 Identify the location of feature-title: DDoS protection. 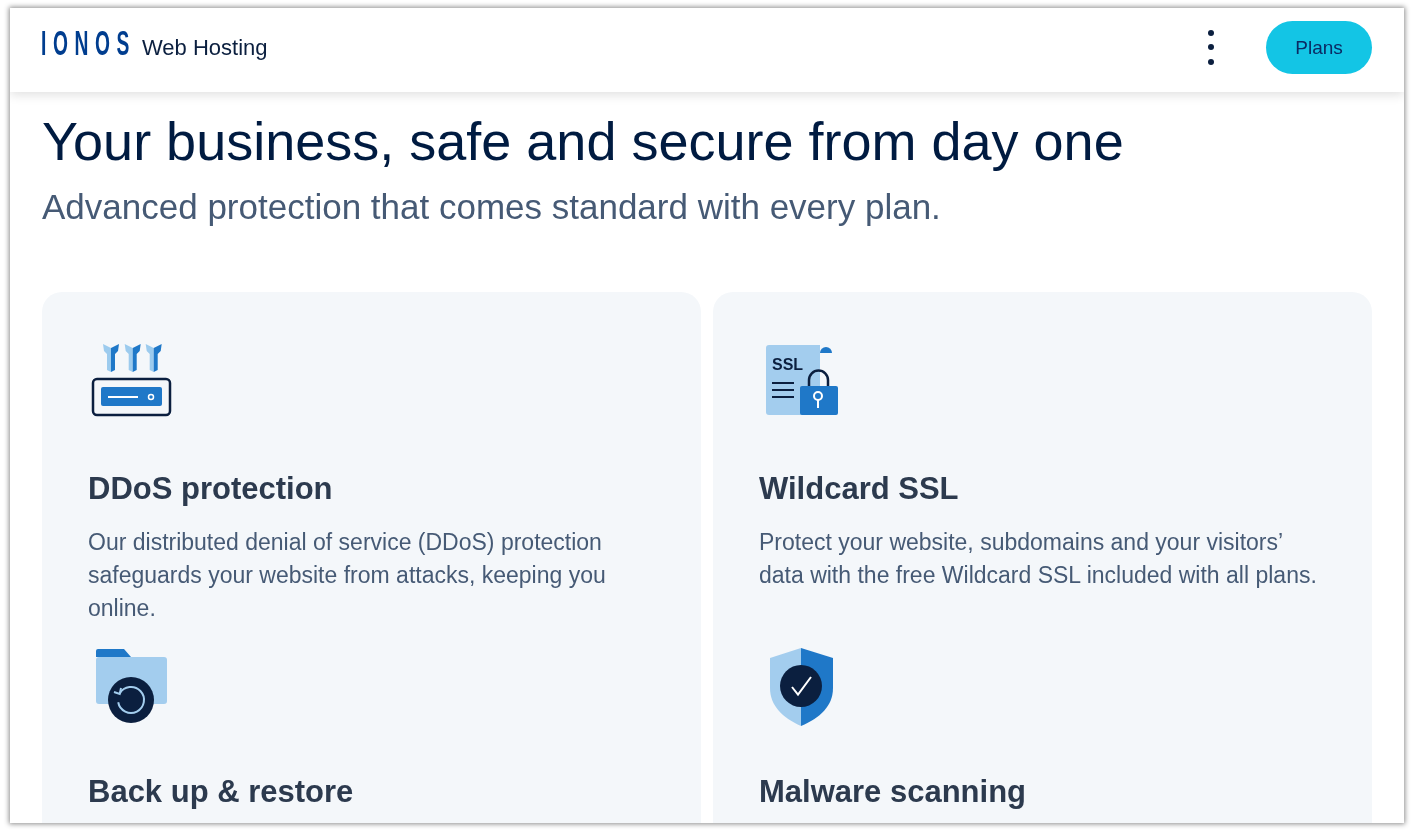
(211, 489).